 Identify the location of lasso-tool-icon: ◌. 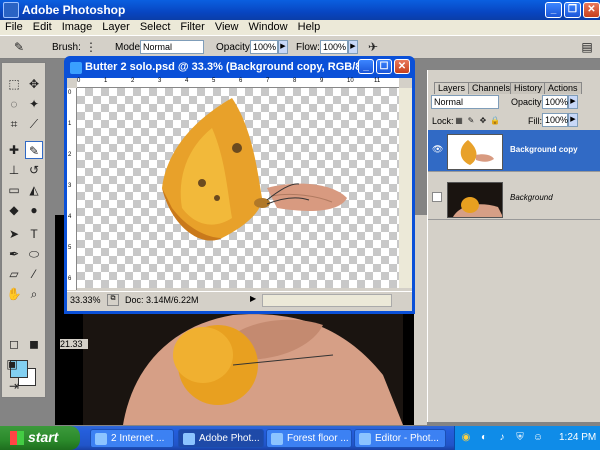
(14, 104).